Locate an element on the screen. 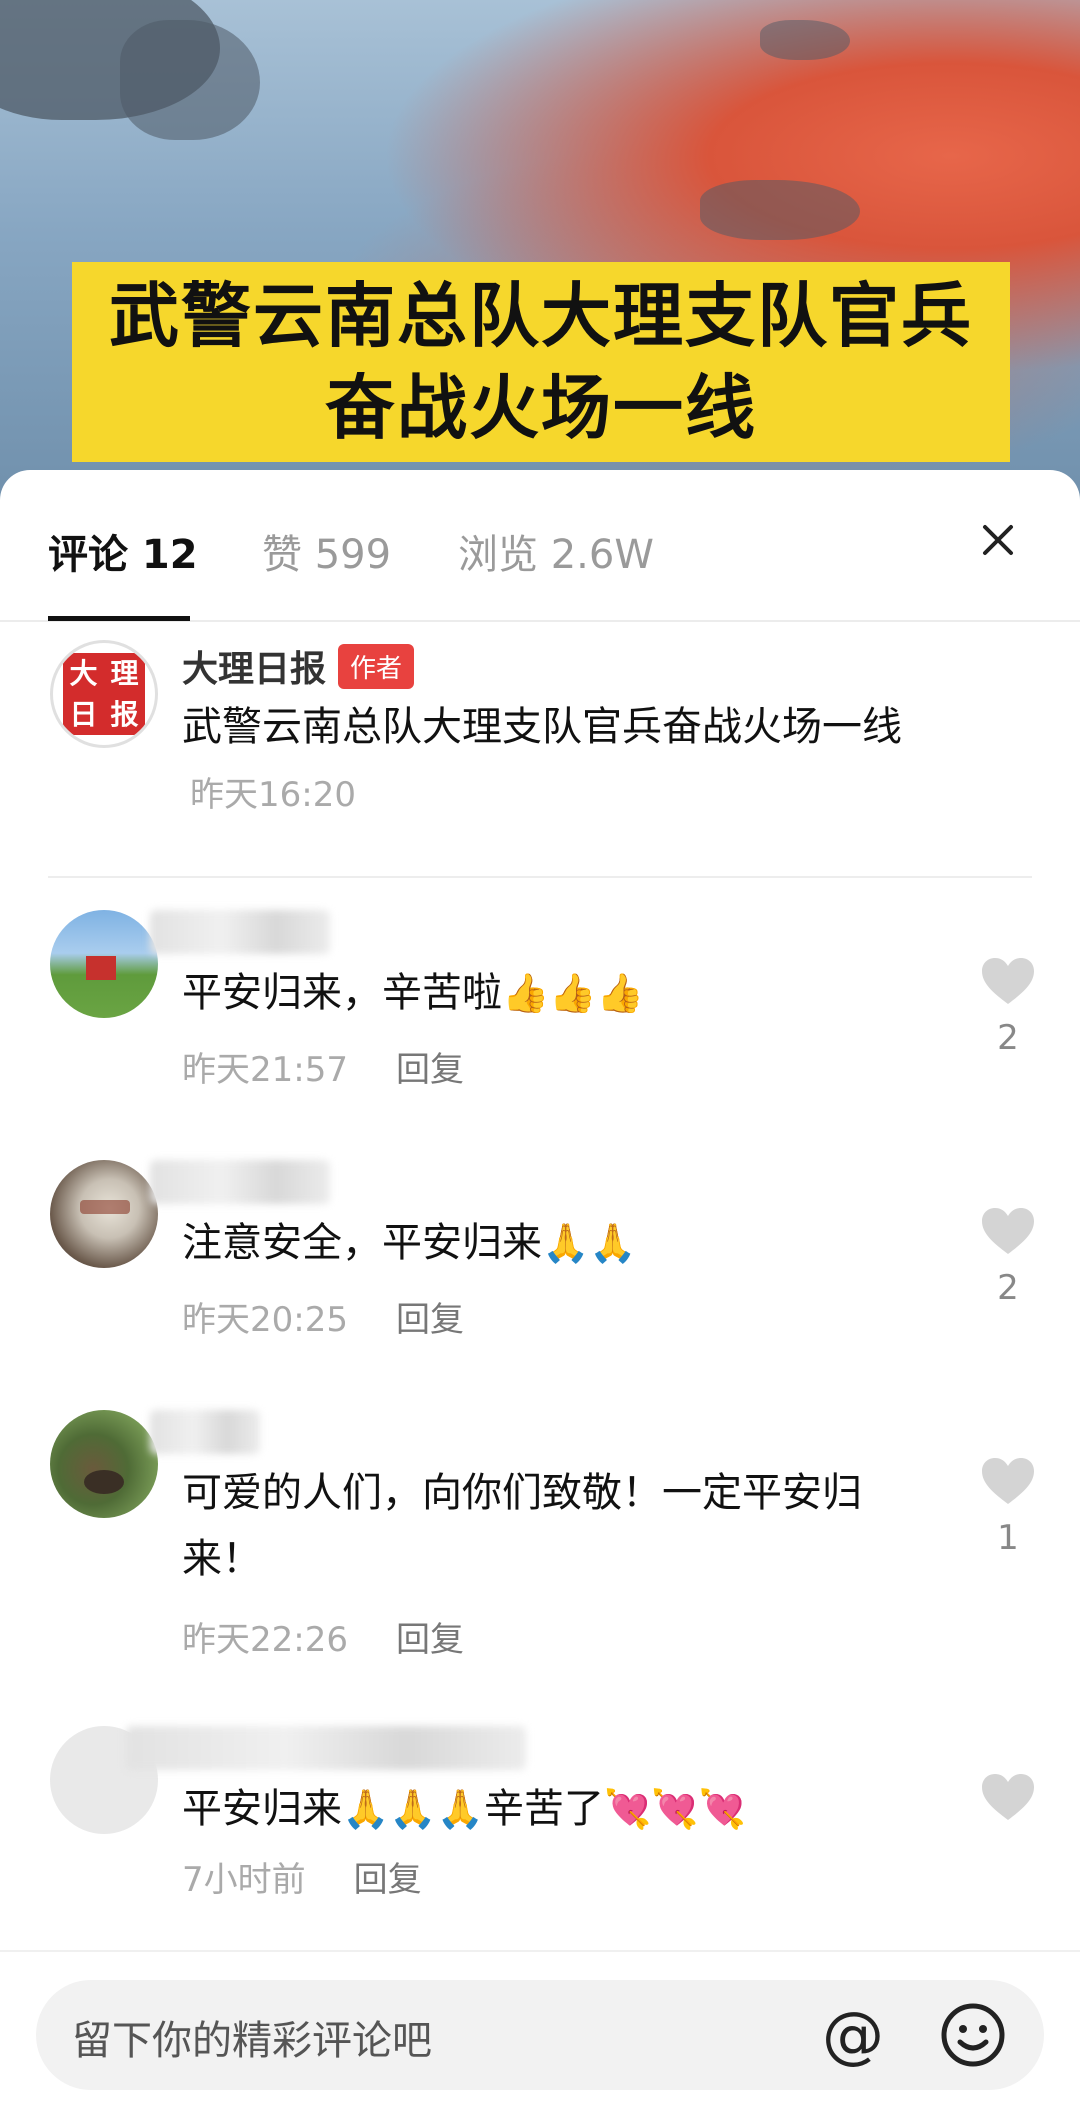 This screenshot has height=2118, width=1080. post-time: 昨天16:20 is located at coordinates (273, 795).